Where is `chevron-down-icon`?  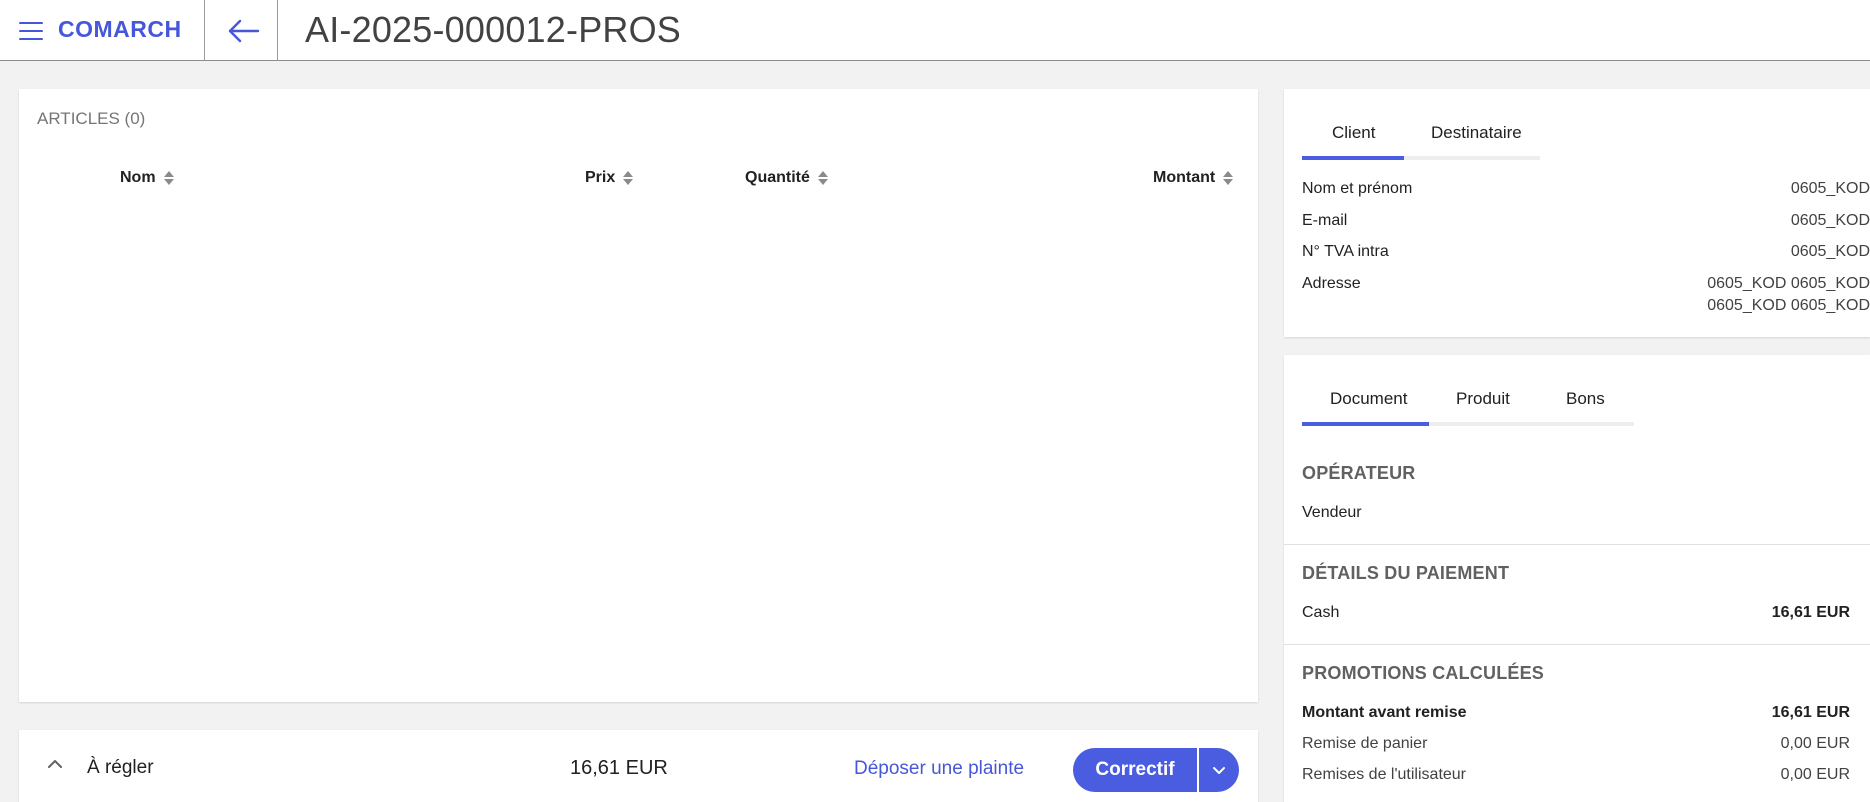
chevron-down-icon is located at coordinates (1219, 770).